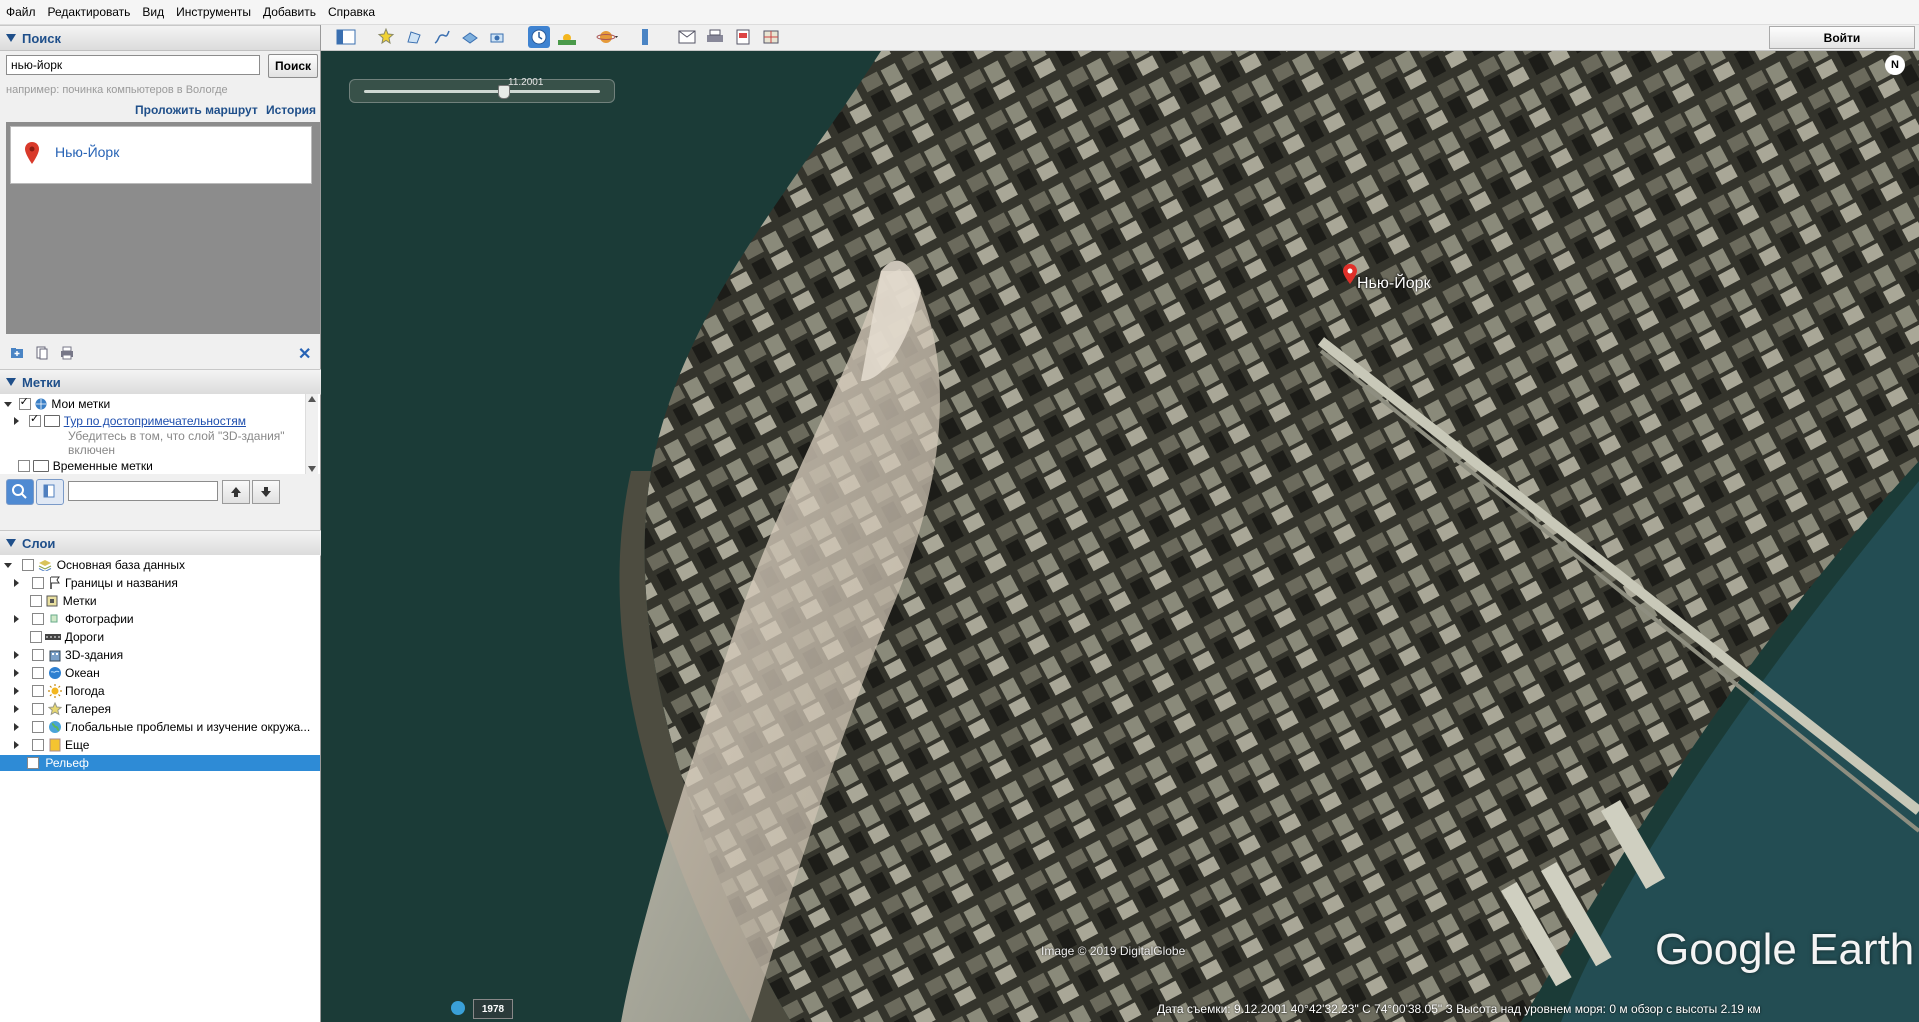 The height and width of the screenshot is (1022, 1919). Describe the element at coordinates (289, 12) in the screenshot. I see `menu-add: Добавить` at that location.